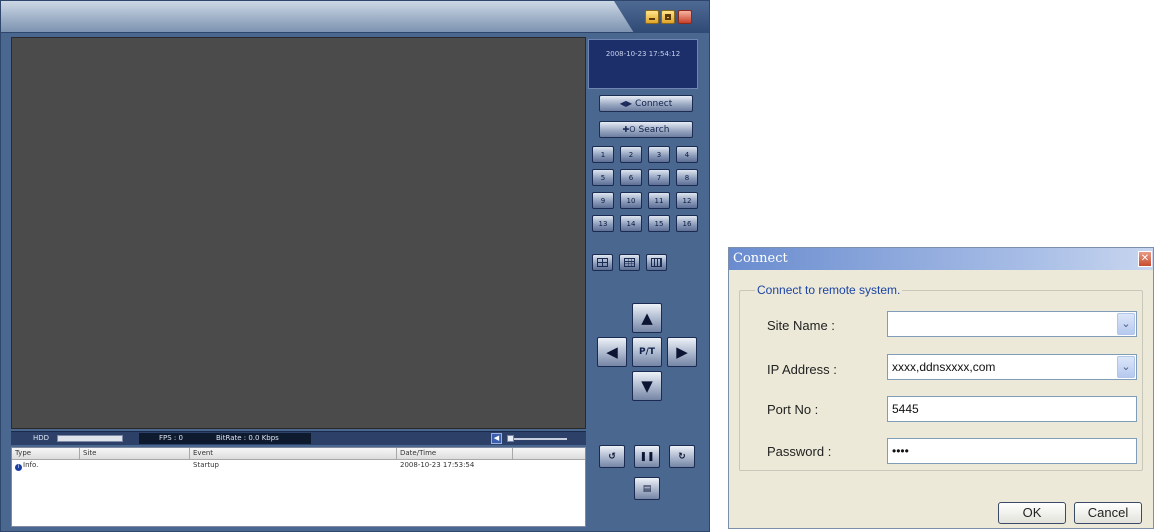 The width and height of the screenshot is (1157, 532). I want to click on channel-button-15: 15, so click(659, 223).